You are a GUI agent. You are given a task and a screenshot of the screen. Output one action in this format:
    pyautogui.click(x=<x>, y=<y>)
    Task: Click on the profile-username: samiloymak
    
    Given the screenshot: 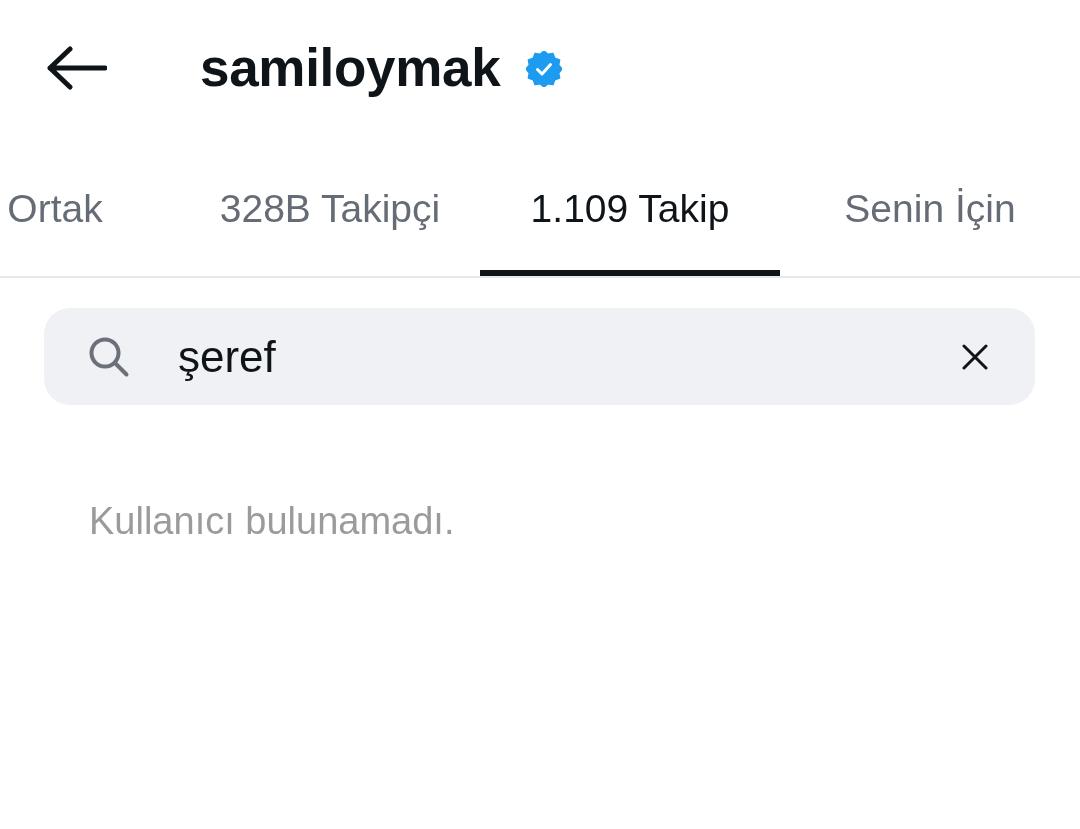 What is the action you would take?
    pyautogui.click(x=350, y=67)
    